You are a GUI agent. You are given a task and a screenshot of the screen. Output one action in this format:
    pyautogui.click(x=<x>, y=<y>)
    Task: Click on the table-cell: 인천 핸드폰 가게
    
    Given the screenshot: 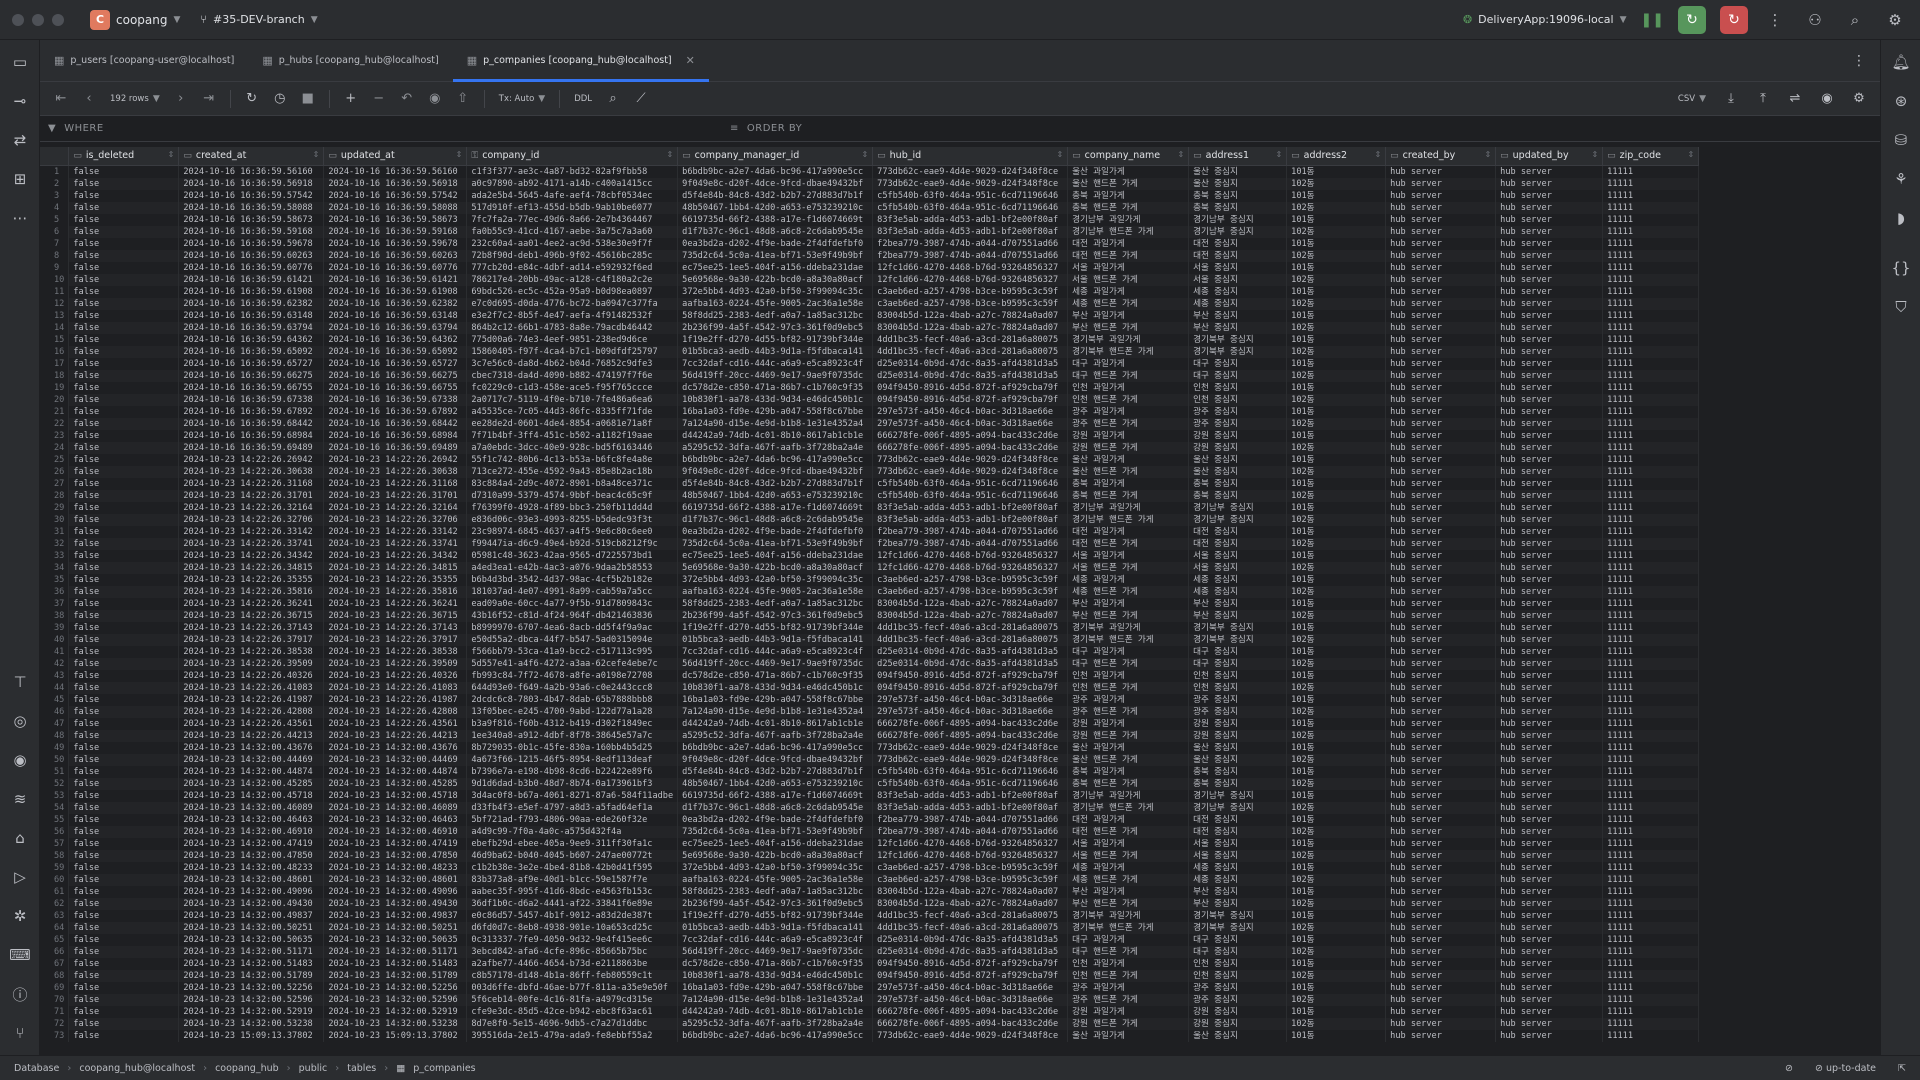 What is the action you would take?
    pyautogui.click(x=1128, y=687)
    